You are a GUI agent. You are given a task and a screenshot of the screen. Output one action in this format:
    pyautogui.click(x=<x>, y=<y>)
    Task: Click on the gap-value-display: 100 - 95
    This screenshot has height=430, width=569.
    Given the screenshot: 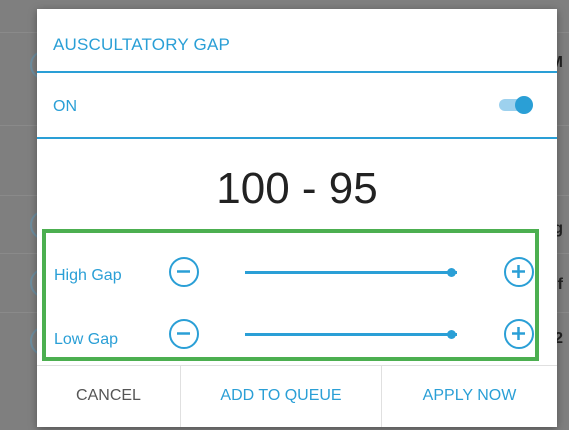 What is the action you would take?
    pyautogui.click(x=297, y=188)
    